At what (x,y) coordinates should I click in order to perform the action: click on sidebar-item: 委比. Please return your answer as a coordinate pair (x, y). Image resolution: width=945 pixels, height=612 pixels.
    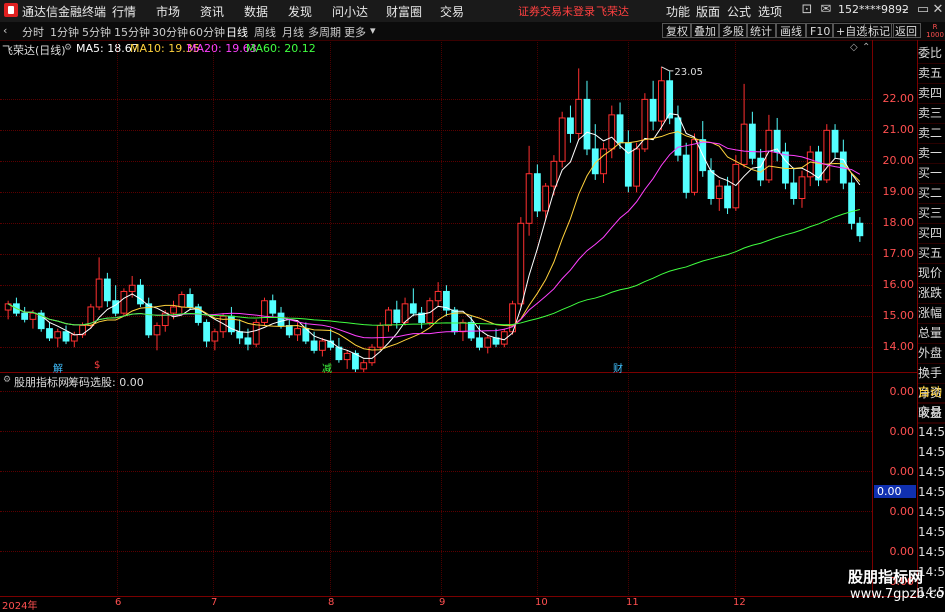
    Looking at the image, I should click on (931, 53).